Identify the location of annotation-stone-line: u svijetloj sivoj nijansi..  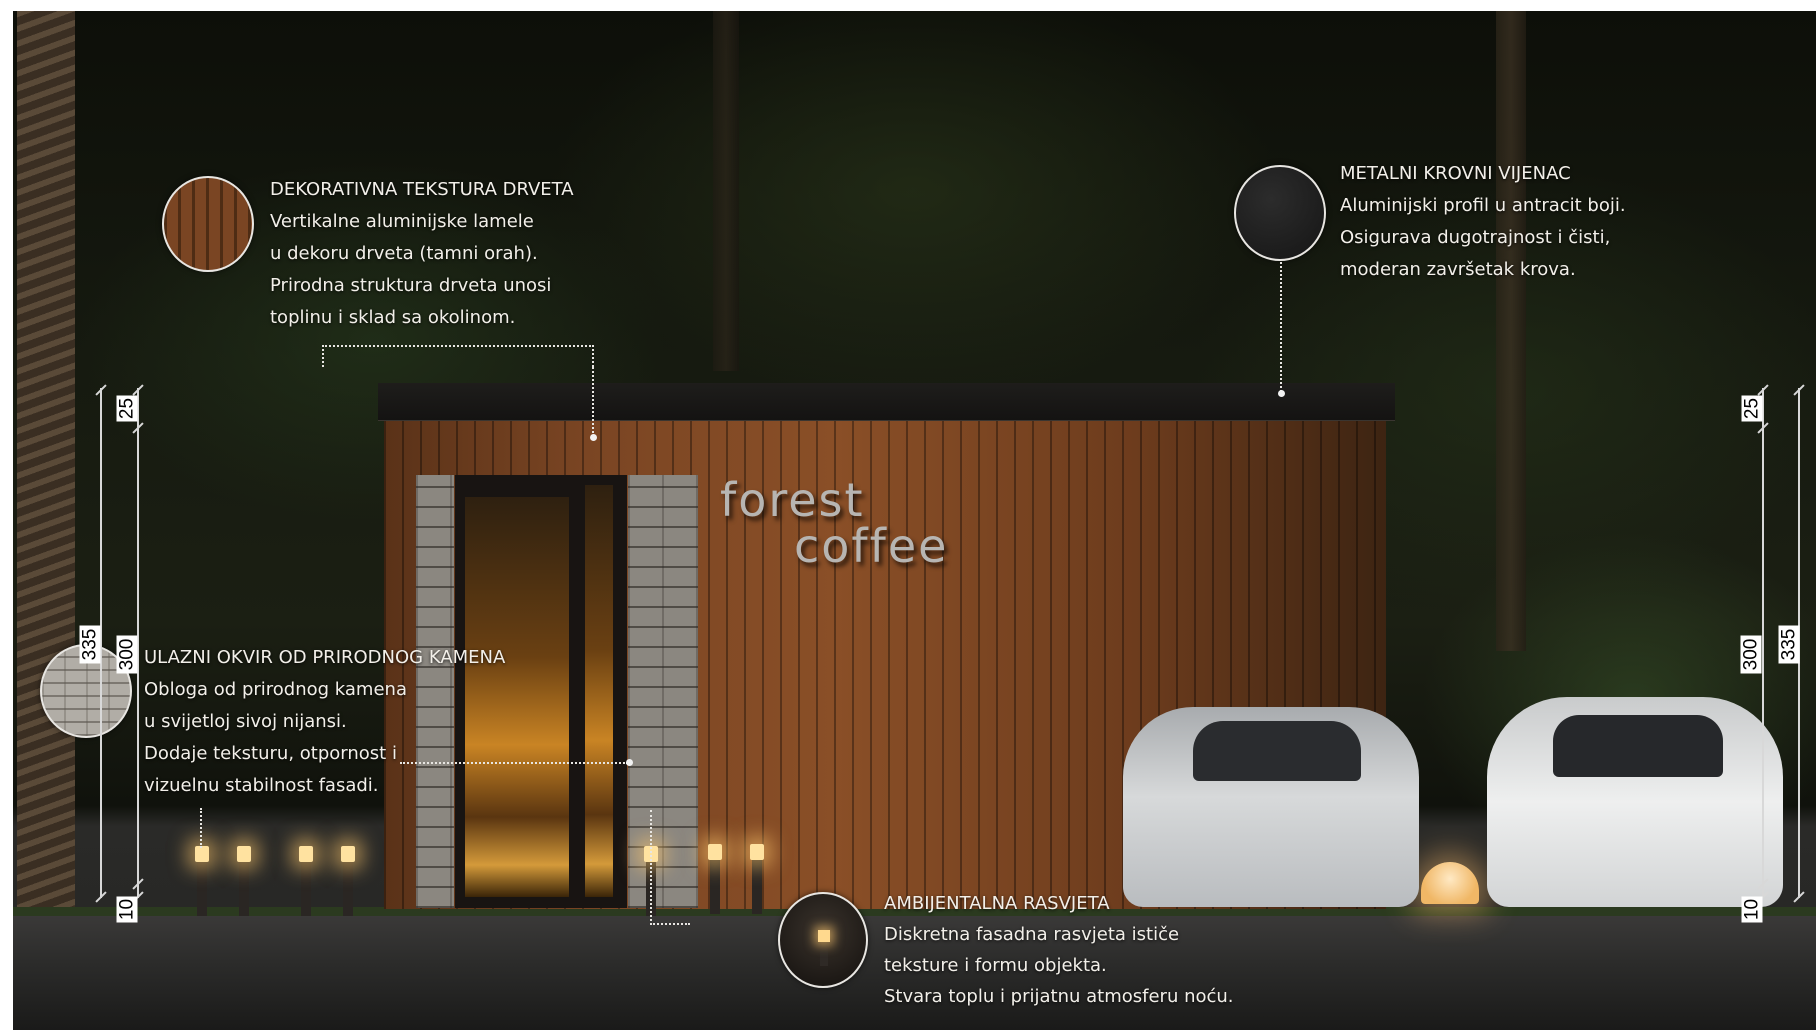
(245, 721).